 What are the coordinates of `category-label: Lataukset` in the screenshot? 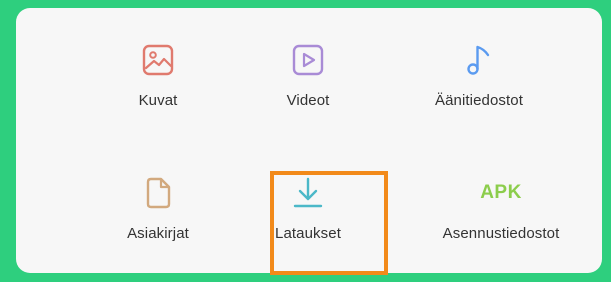 It's located at (308, 233).